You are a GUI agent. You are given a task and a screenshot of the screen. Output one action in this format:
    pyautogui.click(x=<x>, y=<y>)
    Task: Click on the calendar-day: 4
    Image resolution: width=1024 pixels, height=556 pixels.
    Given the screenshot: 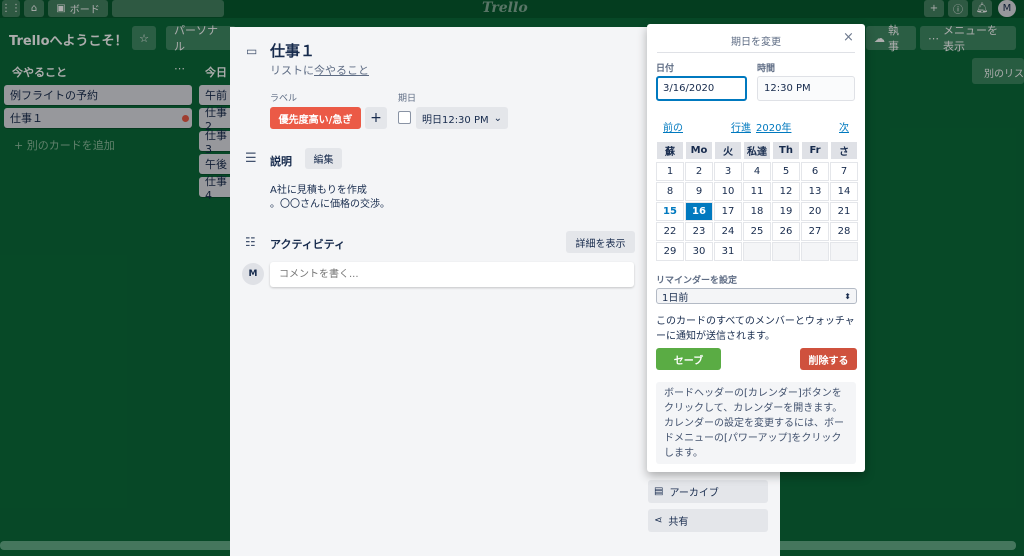 What is the action you would take?
    pyautogui.click(x=757, y=171)
    